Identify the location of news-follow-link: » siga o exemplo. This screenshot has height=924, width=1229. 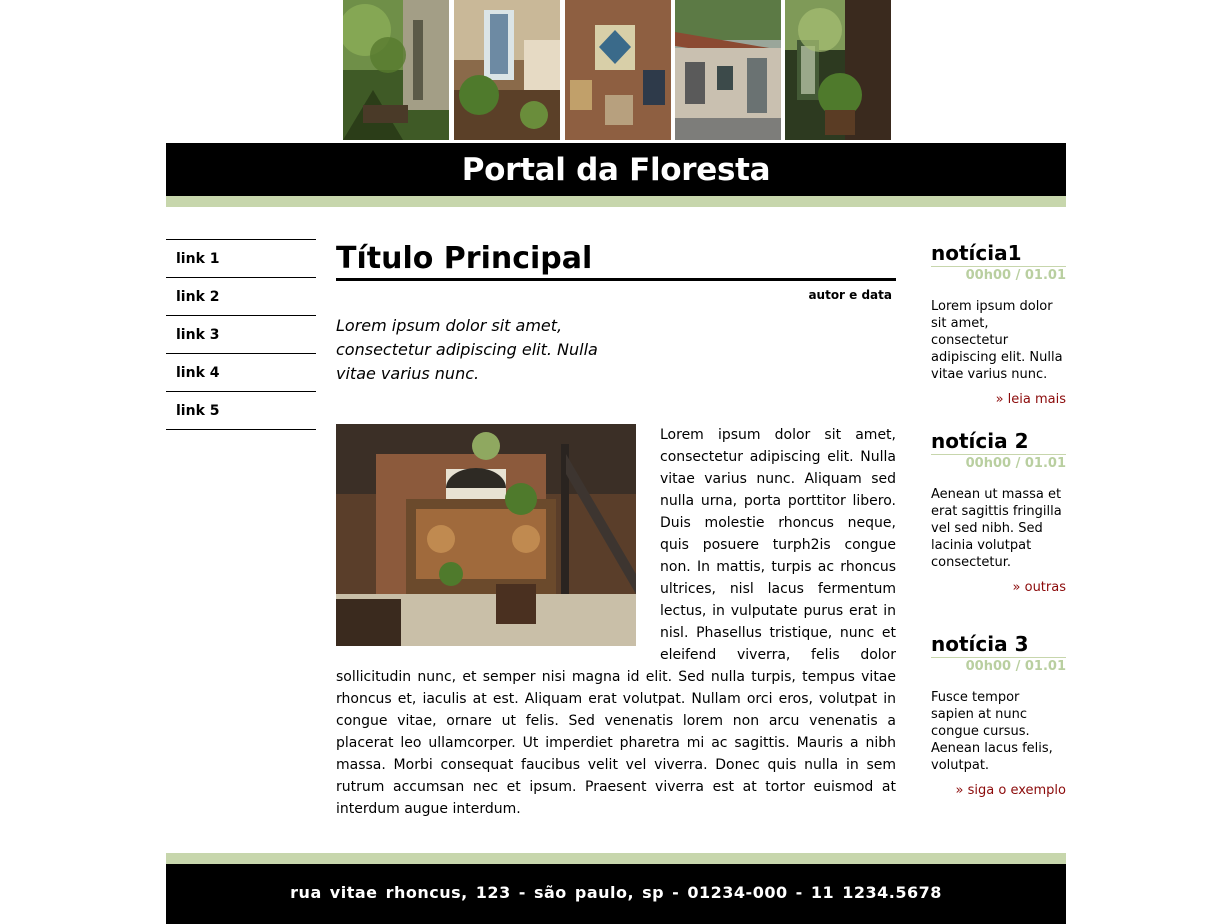
(1011, 790).